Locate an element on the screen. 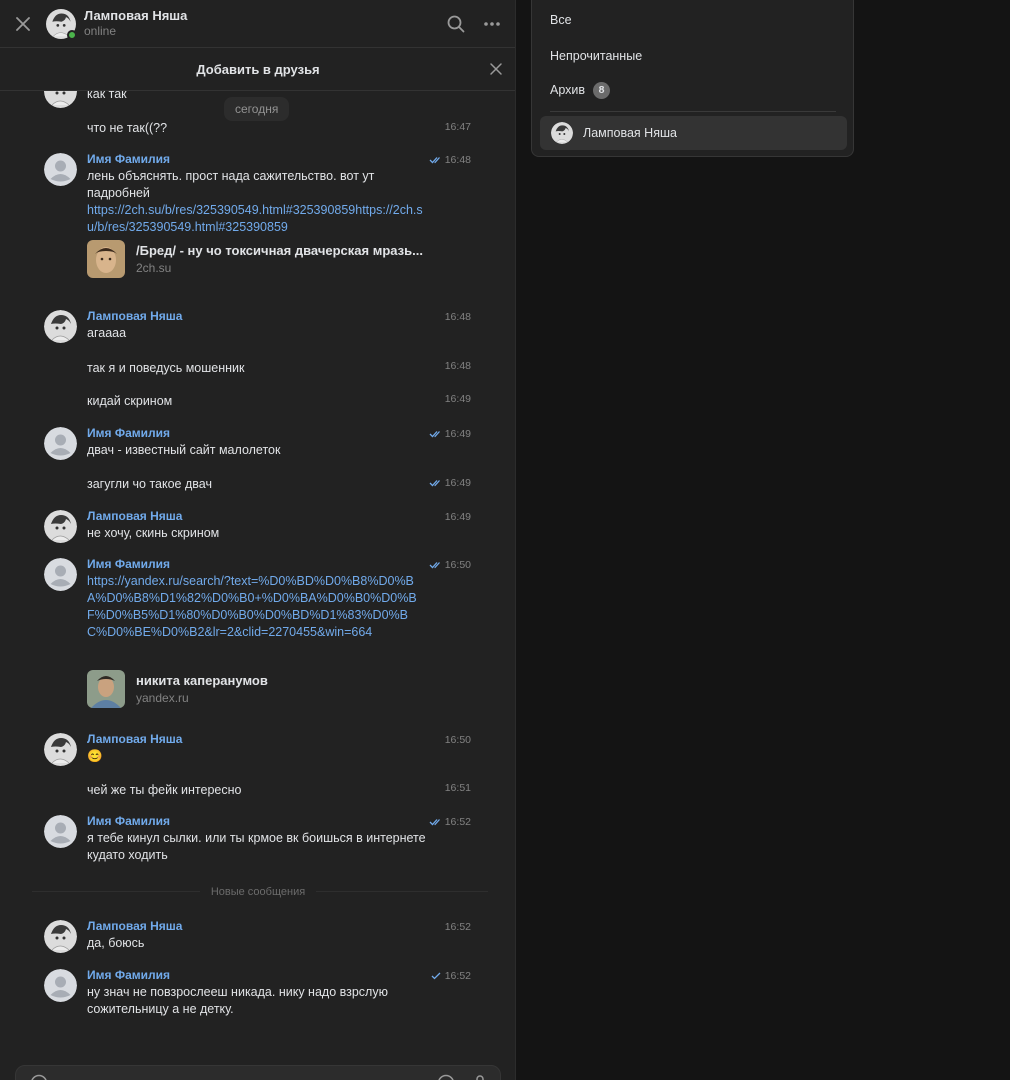  search-icon is located at coordinates (456, 23).